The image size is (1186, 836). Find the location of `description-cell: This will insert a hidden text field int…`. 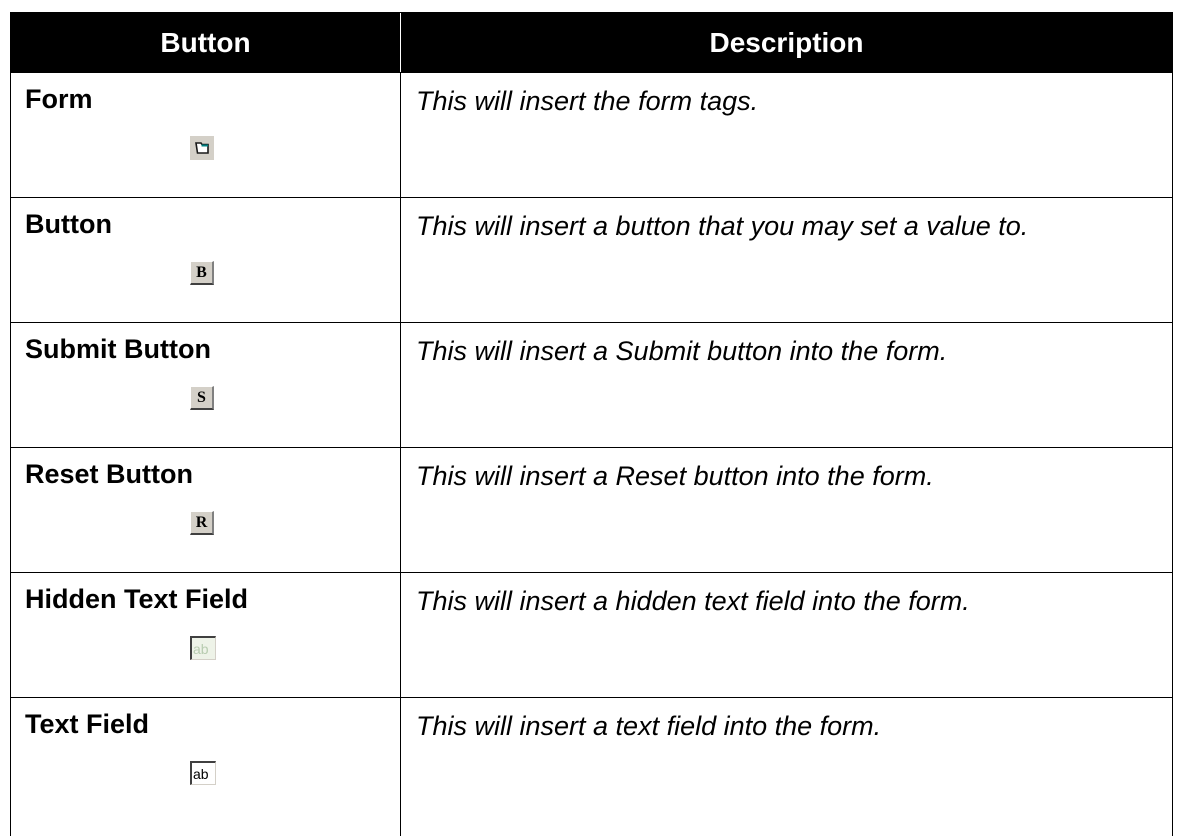

description-cell: This will insert a hidden text field int… is located at coordinates (786, 635).